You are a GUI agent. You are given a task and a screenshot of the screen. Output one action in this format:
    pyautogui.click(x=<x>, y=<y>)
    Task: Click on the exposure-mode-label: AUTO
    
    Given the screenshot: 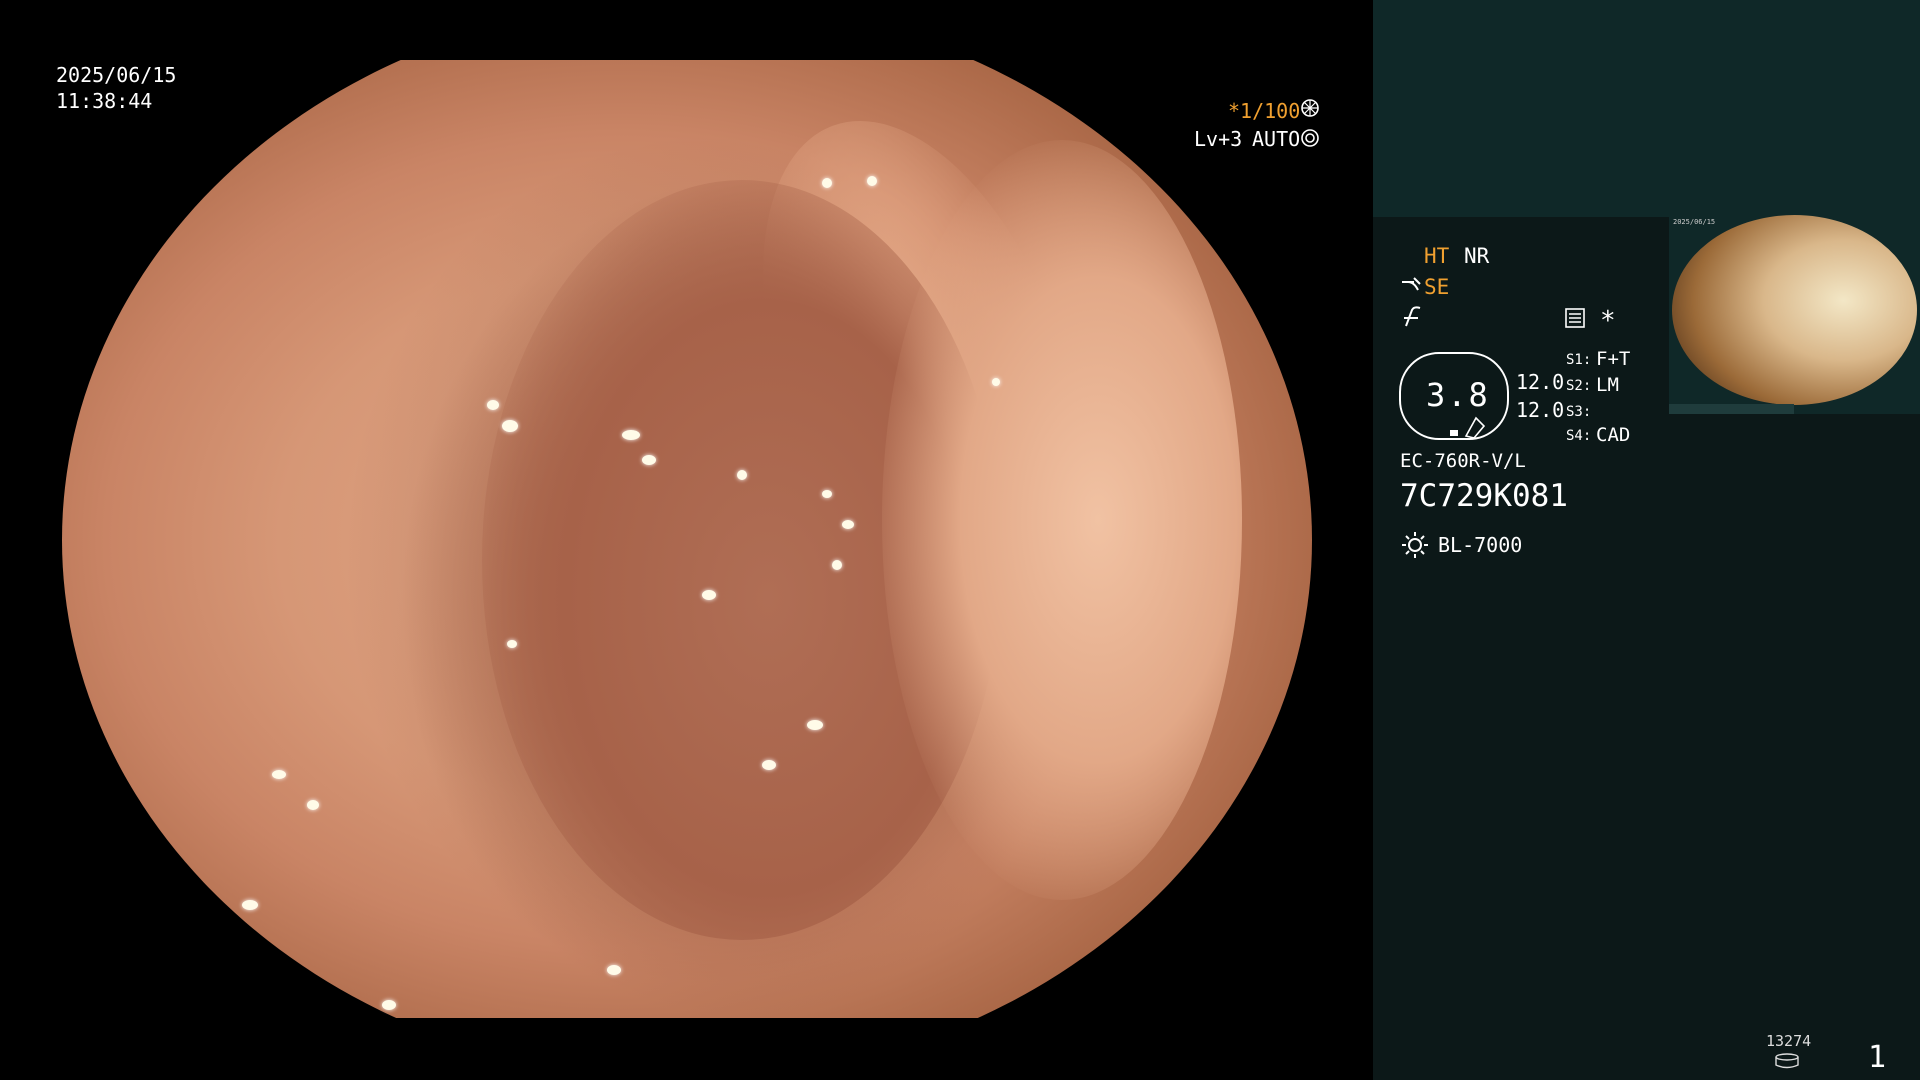 What is the action you would take?
    pyautogui.click(x=1276, y=139)
    